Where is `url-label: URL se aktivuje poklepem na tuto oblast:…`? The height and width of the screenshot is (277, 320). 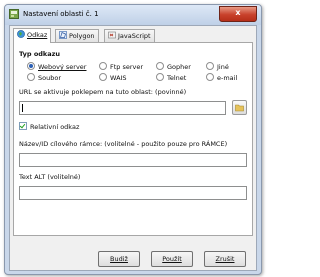 url-label: URL se aktivuje poklepem na tuto oblast:… is located at coordinates (103, 92).